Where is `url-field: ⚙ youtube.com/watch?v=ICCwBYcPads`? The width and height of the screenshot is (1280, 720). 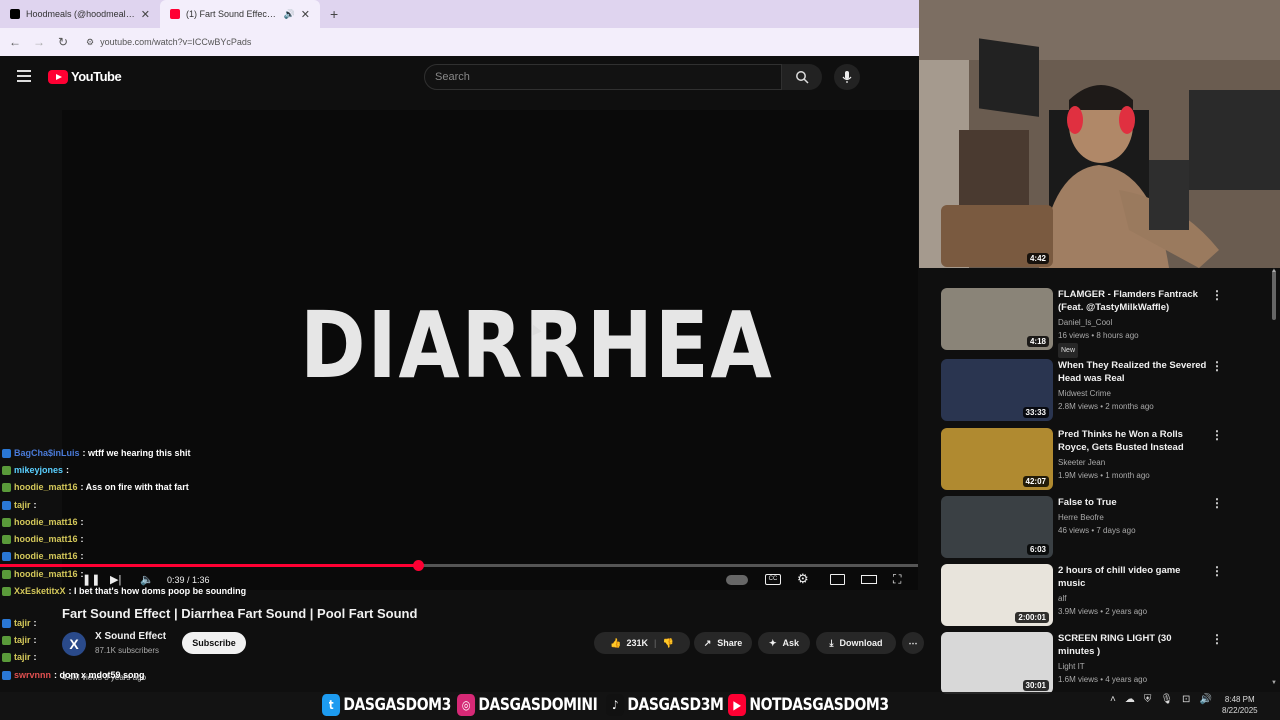 url-field: ⚙ youtube.com/watch?v=ICCwBYcPads is located at coordinates (168, 42).